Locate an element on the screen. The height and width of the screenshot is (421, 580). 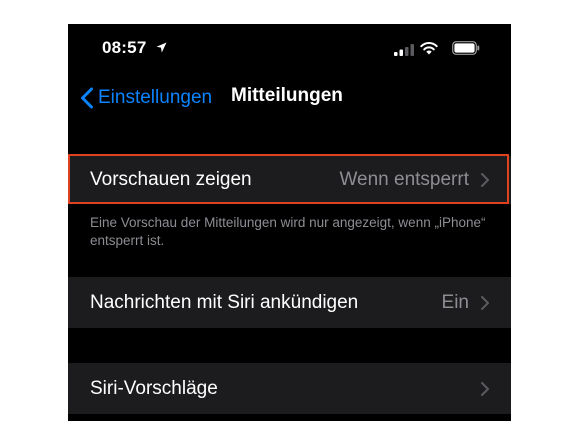
back-button: Einstellungen is located at coordinates (146, 98).